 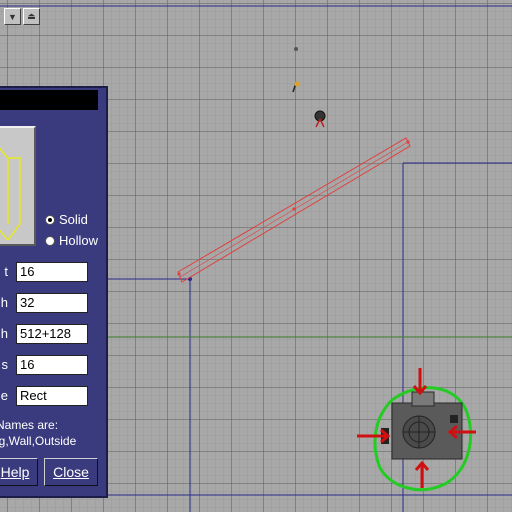 I want to click on shape-preview, so click(x=18, y=186).